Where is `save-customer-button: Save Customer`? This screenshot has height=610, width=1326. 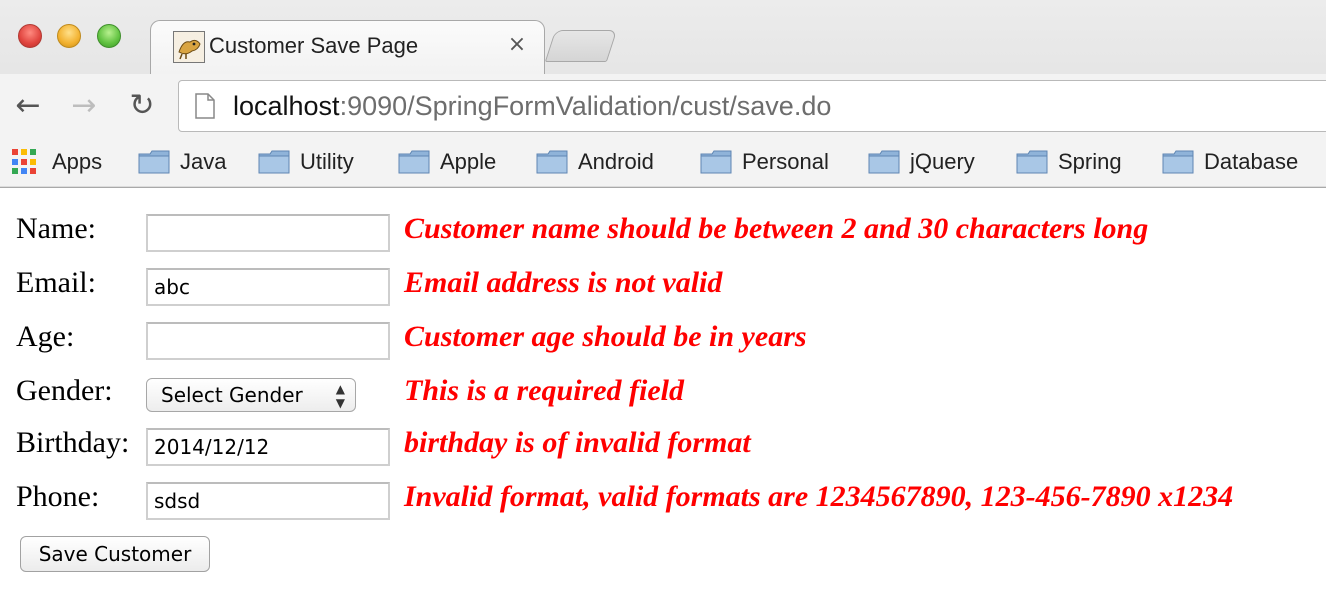
save-customer-button: Save Customer is located at coordinates (115, 554).